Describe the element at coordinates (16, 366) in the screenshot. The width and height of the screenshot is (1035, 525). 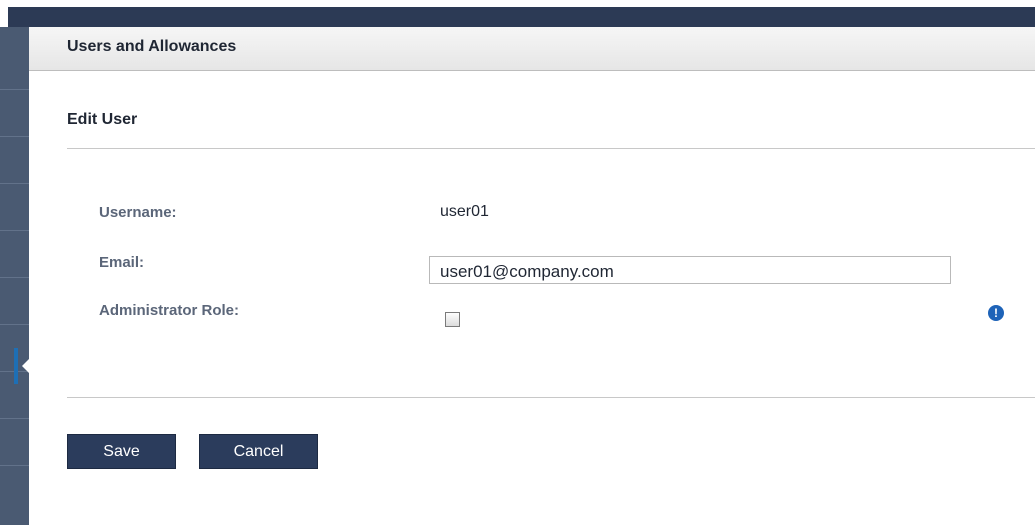
I see `sidebar-active-indicator` at that location.